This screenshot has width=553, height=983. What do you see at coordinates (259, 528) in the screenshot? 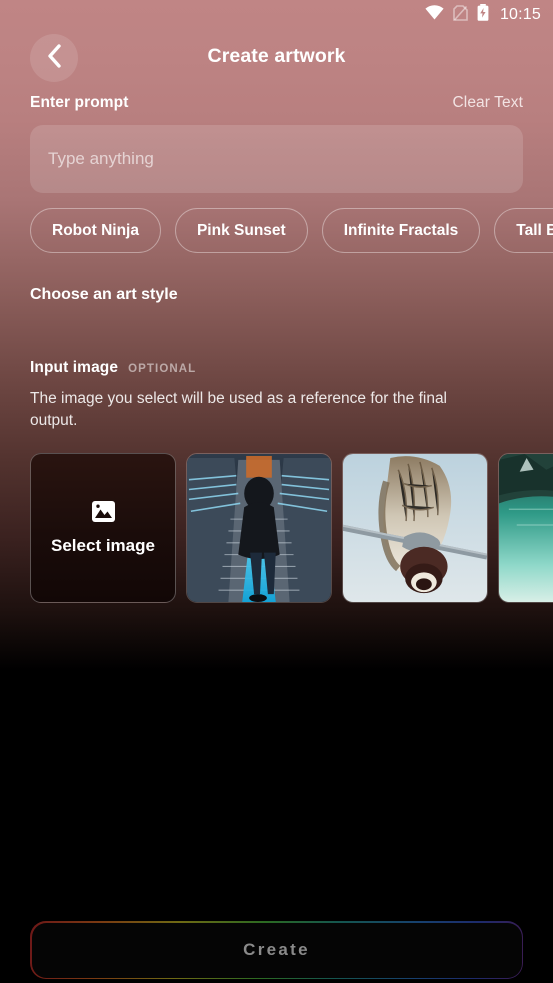
I see `thumbnail-escalator-neon` at bounding box center [259, 528].